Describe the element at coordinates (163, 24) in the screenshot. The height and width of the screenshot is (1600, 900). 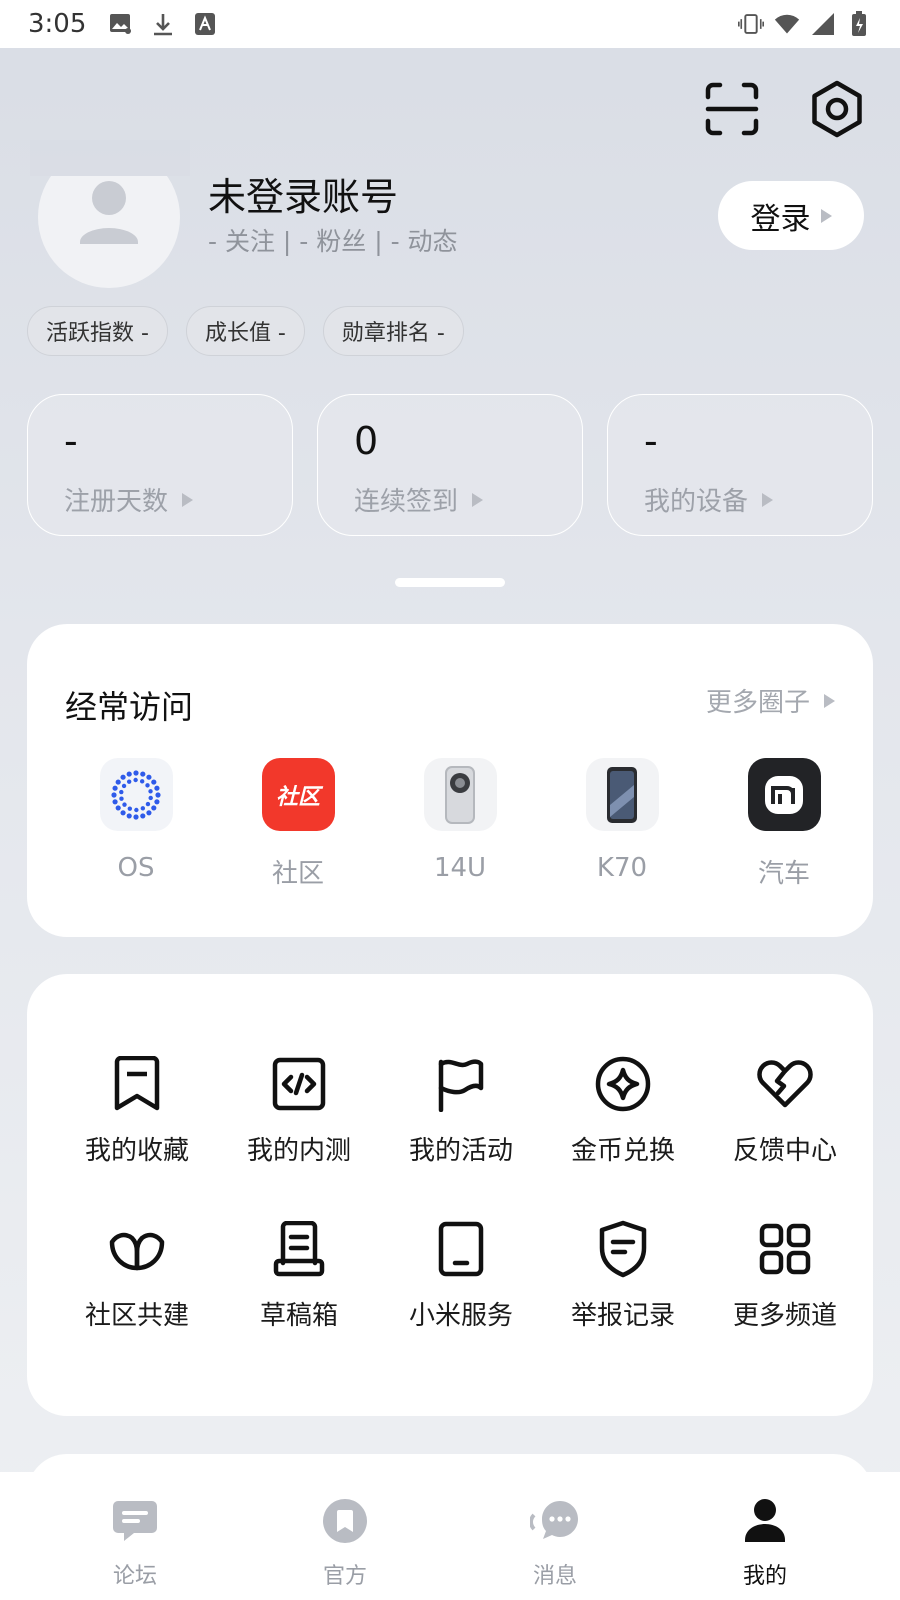
I see `download-icon` at that location.